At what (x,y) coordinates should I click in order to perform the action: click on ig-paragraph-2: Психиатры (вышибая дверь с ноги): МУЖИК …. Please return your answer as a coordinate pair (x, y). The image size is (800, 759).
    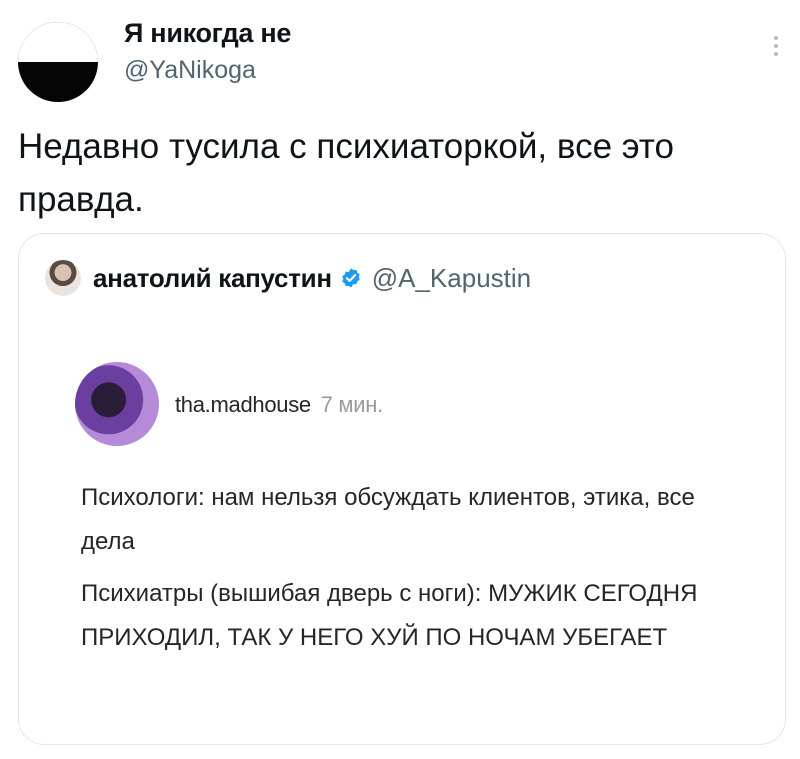
    Looking at the image, I should click on (389, 615).